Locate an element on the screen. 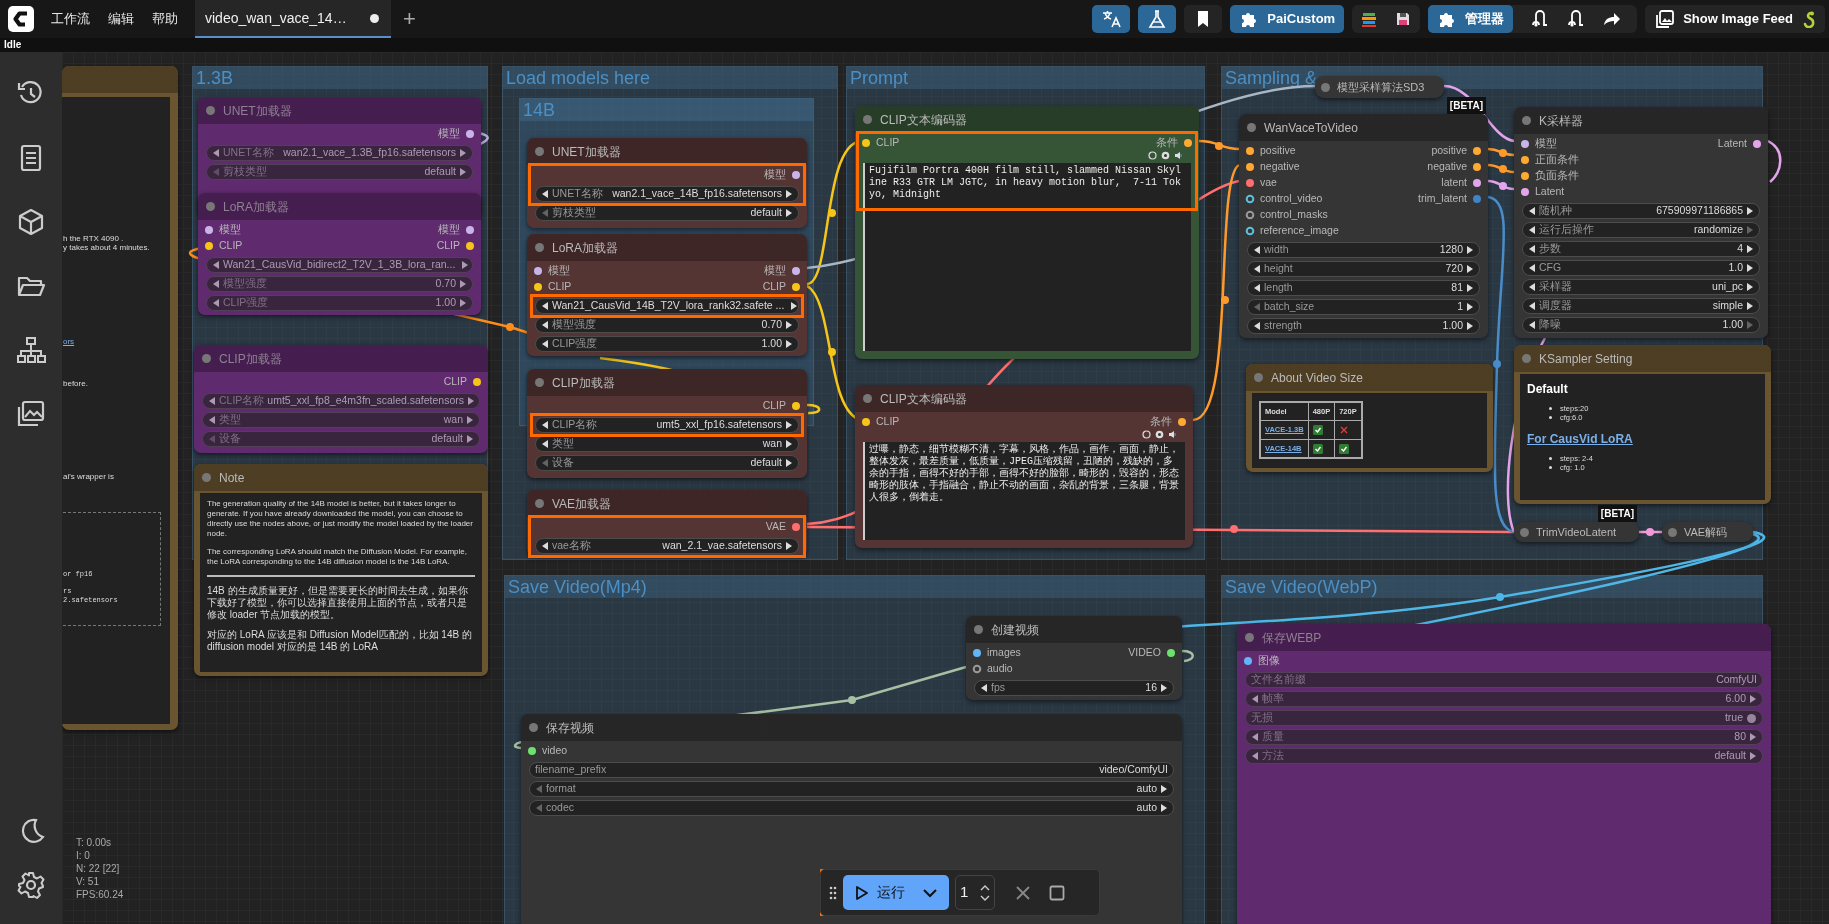  dropdown-widget: UNET名称 wan2.1_vace_14B_fp16.safetensors is located at coordinates (667, 194).